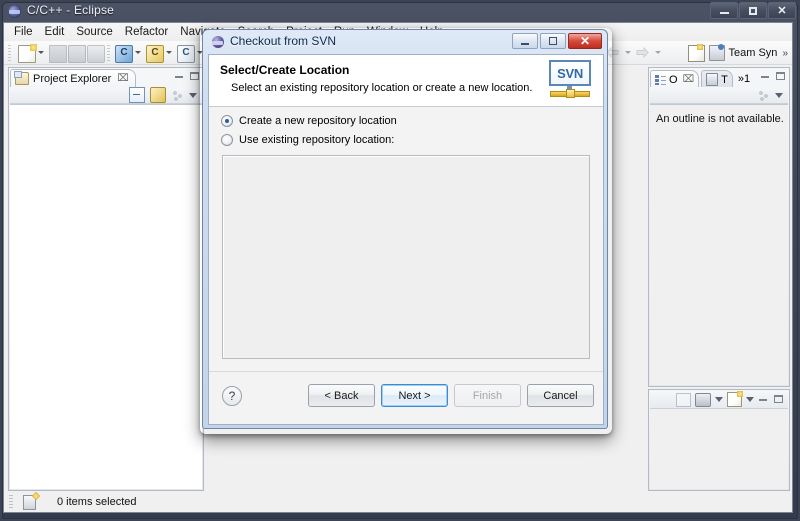 The image size is (800, 521). What do you see at coordinates (317, 140) in the screenshot?
I see `radio-label: Use existing repository location:` at bounding box center [317, 140].